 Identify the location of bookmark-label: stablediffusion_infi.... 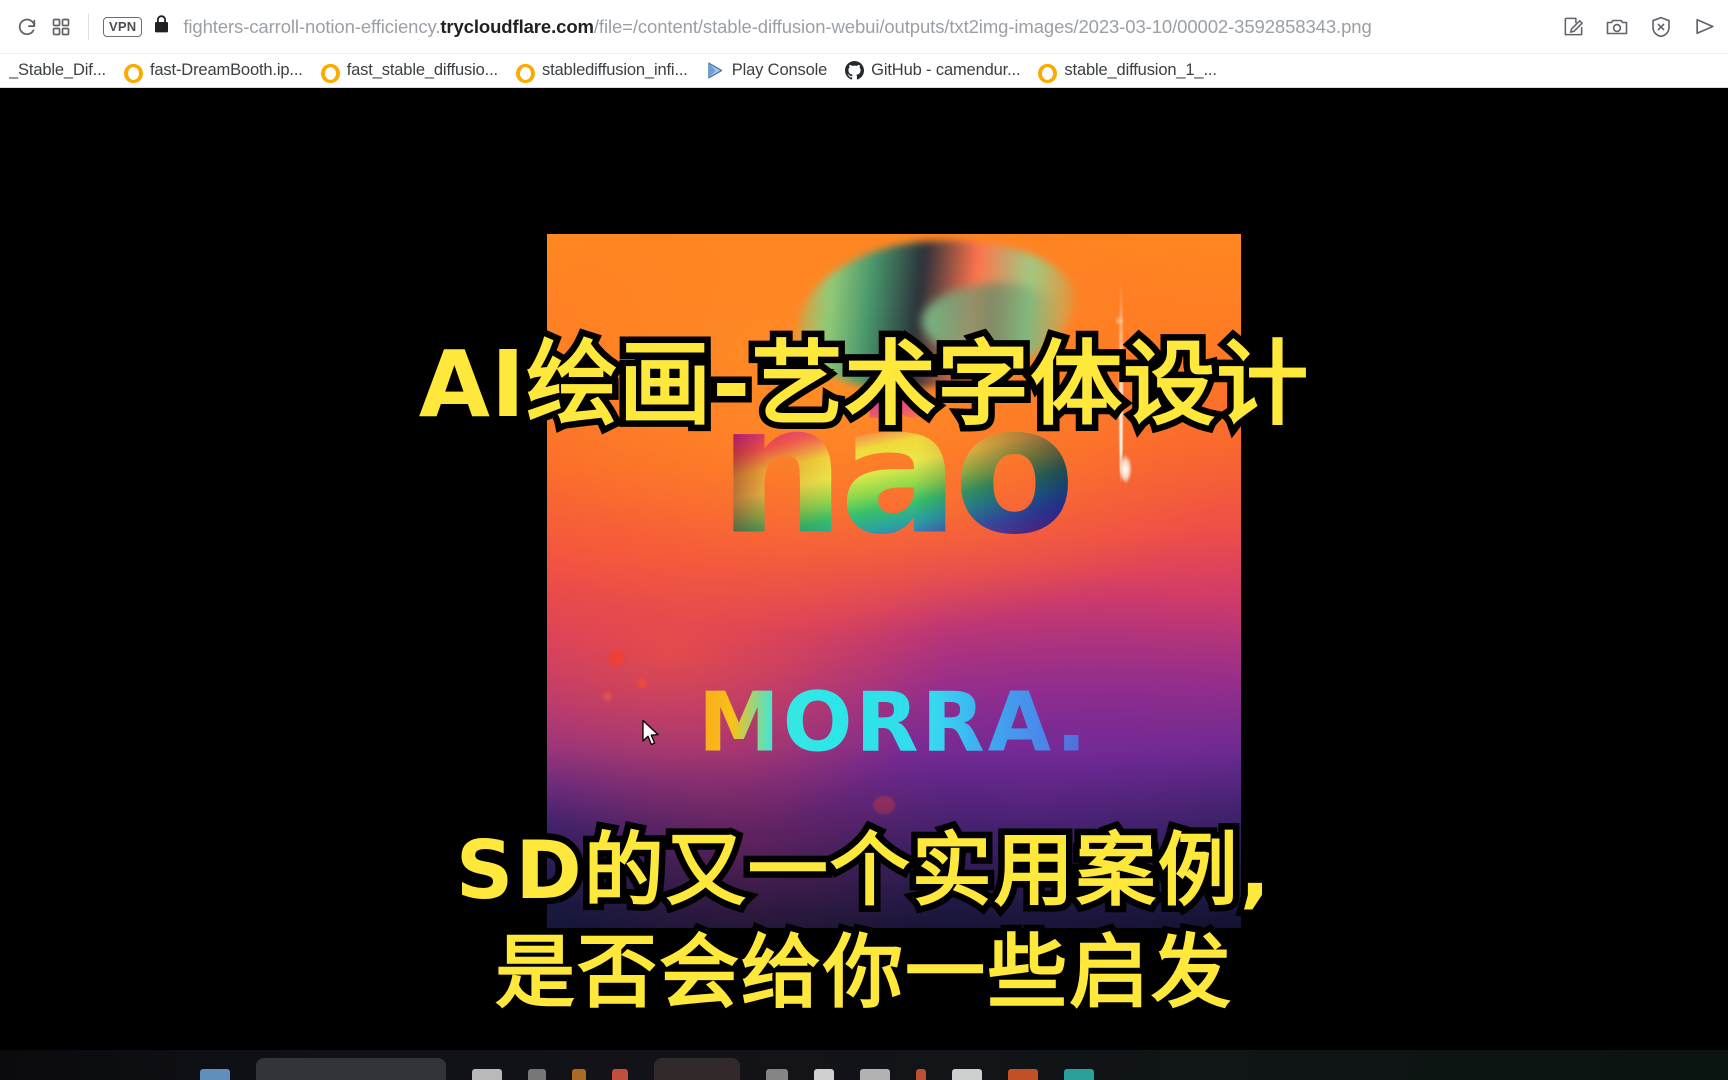
(614, 70).